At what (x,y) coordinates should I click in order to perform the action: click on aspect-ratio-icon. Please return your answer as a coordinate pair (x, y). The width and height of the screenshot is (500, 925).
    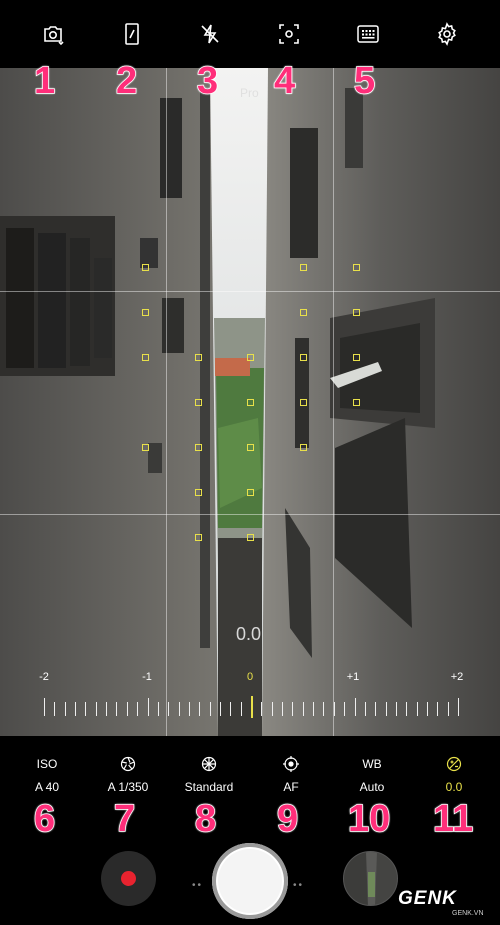
    Looking at the image, I should click on (132, 34).